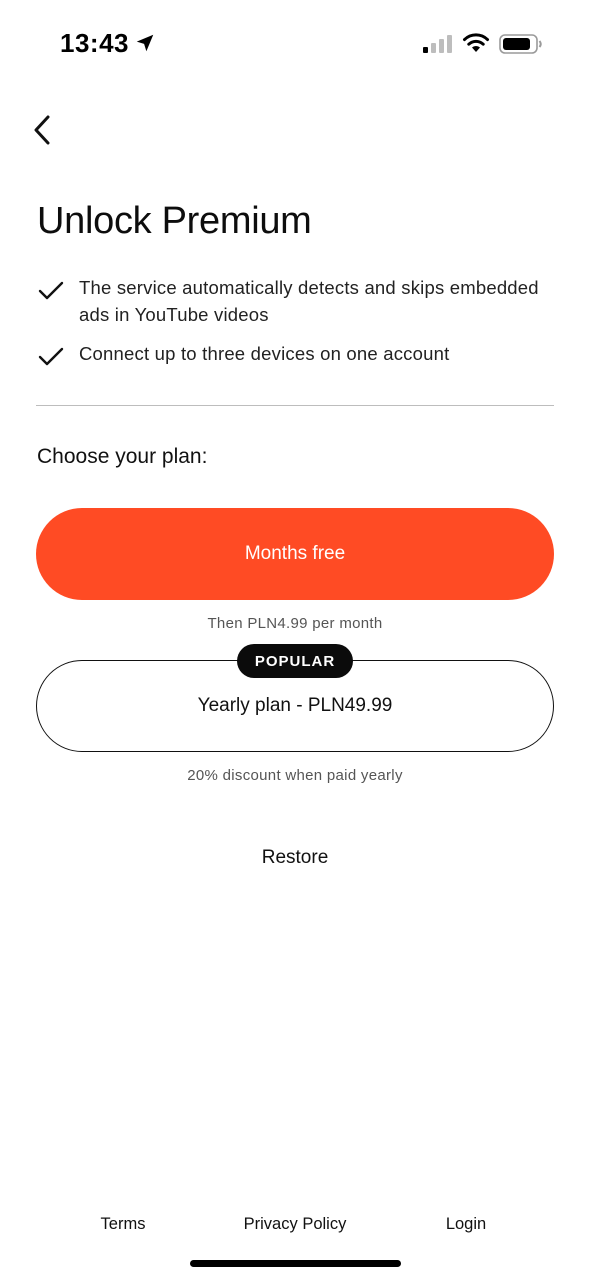 This screenshot has height=1280, width=590. I want to click on months-free-button: Months free, so click(295, 554).